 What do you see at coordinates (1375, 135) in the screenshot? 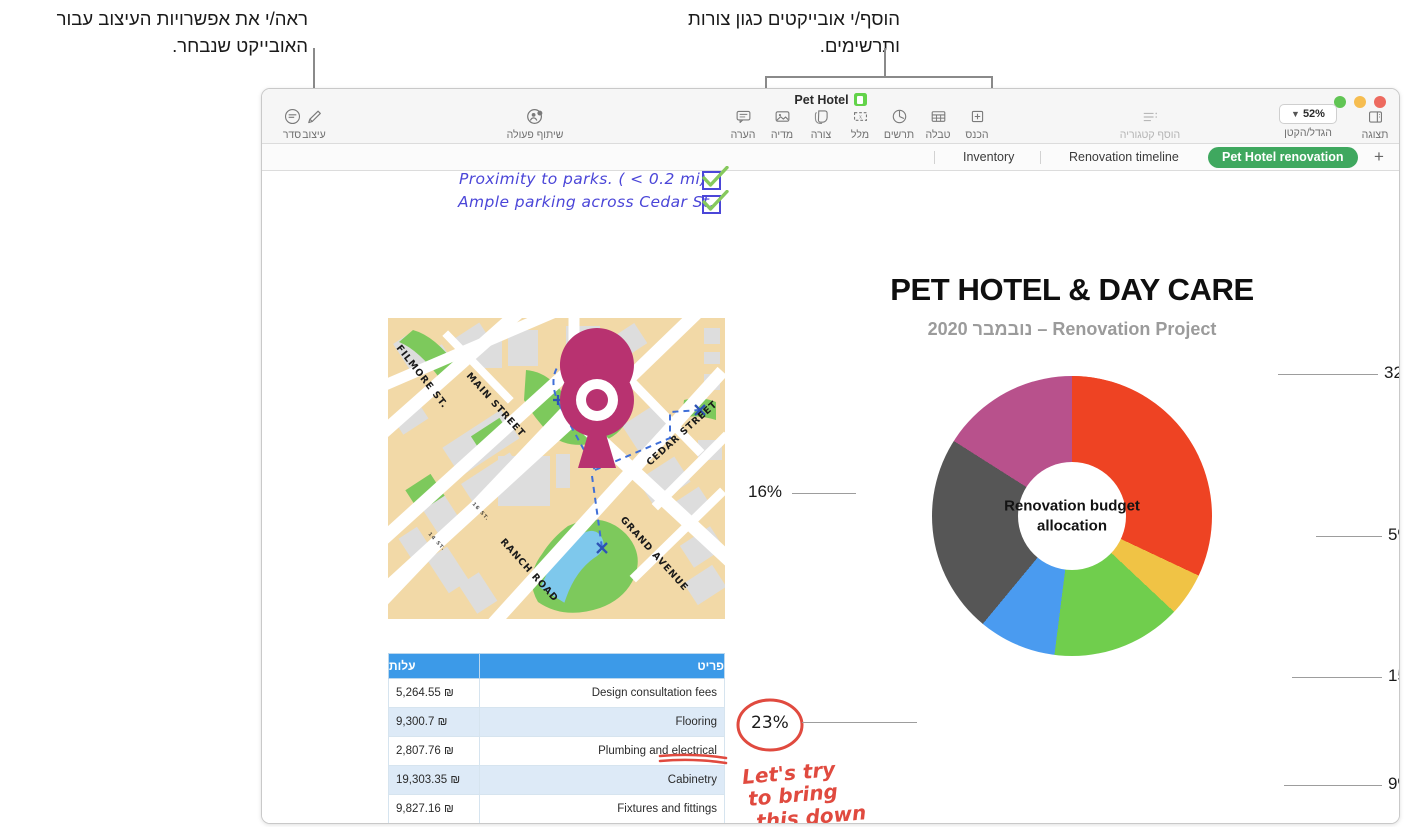
I see `toolbar-view-label: תצוגה` at bounding box center [1375, 135].